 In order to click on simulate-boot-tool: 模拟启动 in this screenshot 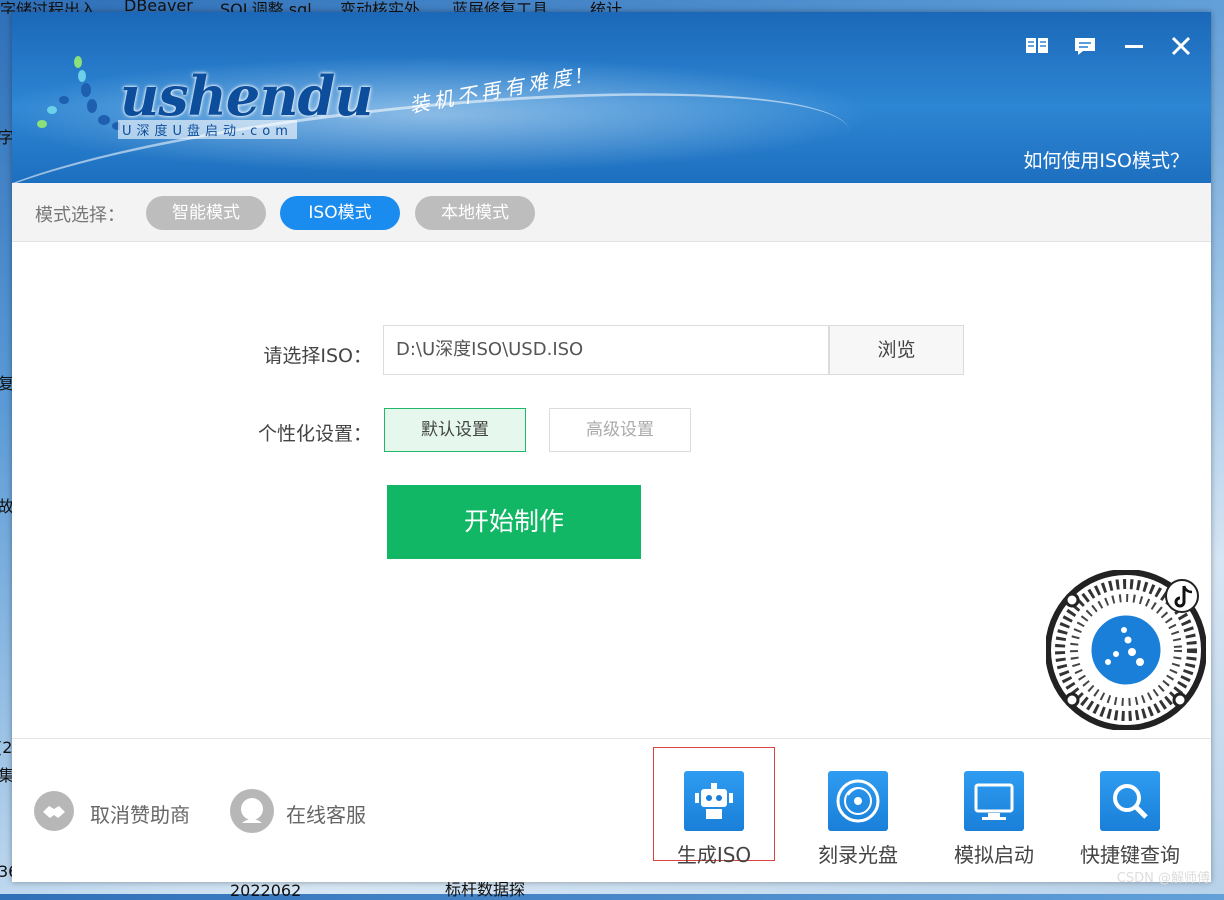, I will do `click(994, 821)`.